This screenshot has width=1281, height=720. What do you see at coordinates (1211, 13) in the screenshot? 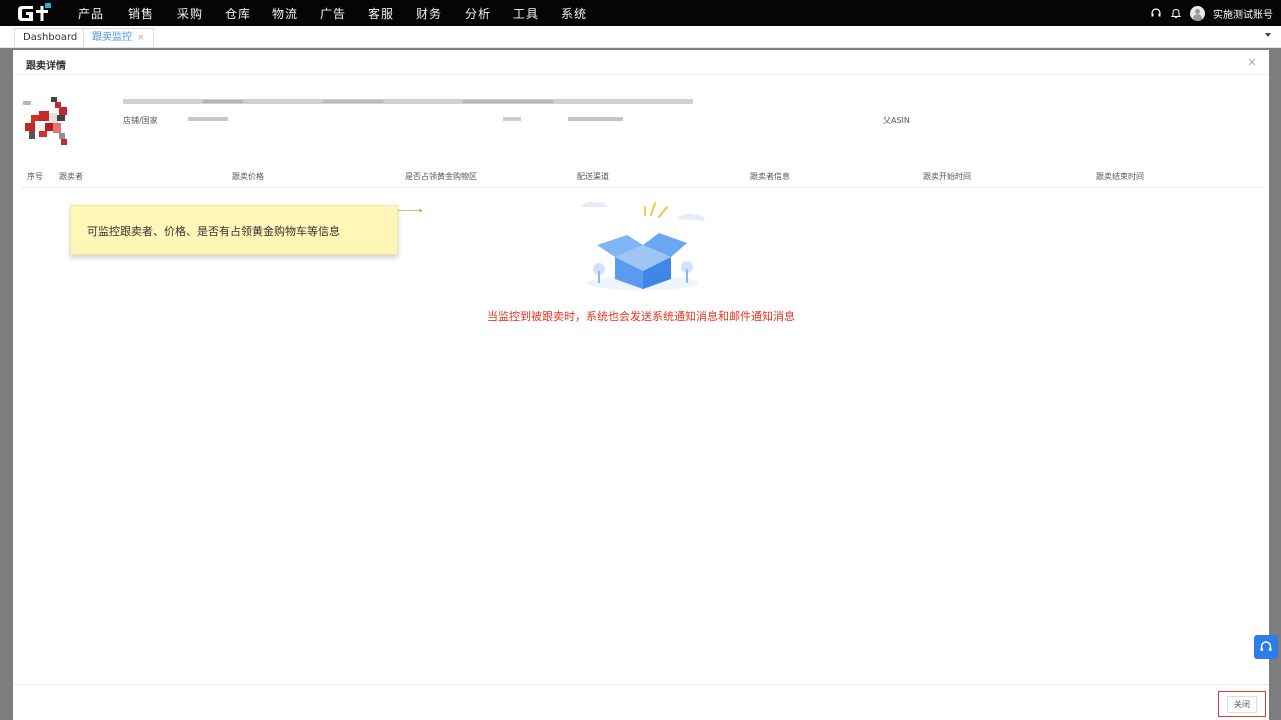
I see `top-right-toolbar: 实施测试账号` at bounding box center [1211, 13].